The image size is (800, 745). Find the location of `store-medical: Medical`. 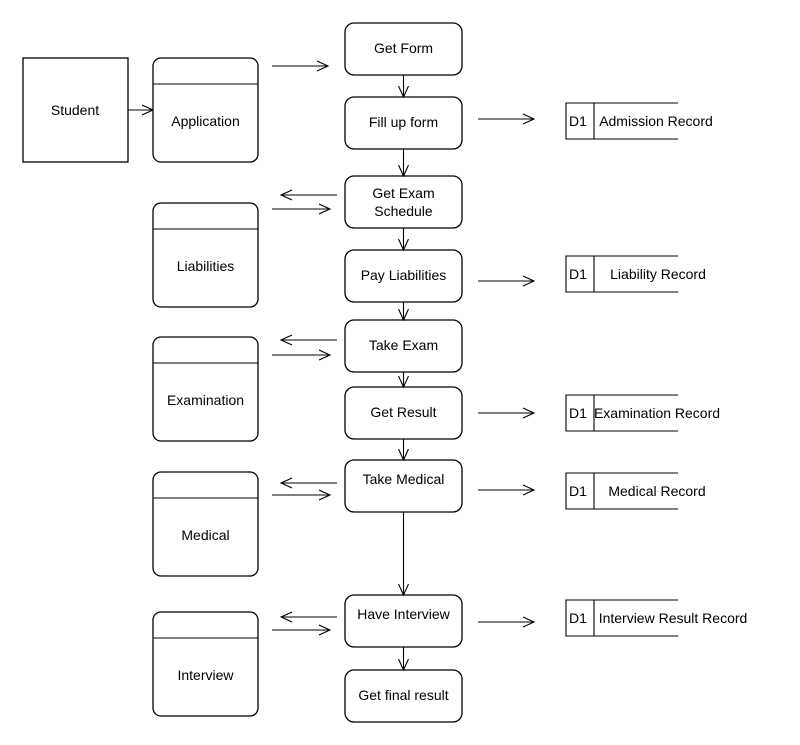

store-medical: Medical is located at coordinates (205, 524).